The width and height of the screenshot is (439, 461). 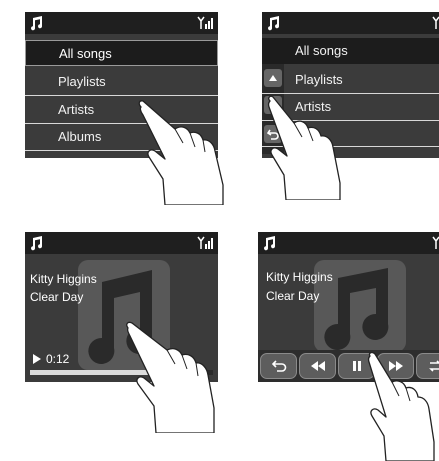 I want to click on previous-track-icon, so click(x=317, y=366).